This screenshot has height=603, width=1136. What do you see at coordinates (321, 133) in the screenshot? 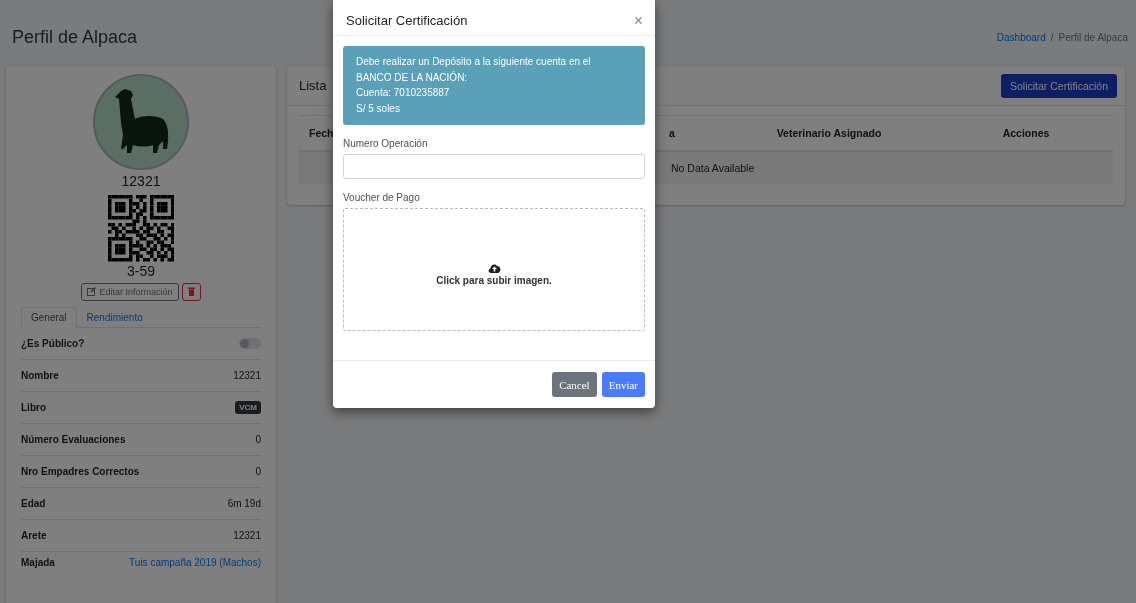
I see `column-header: Fech` at bounding box center [321, 133].